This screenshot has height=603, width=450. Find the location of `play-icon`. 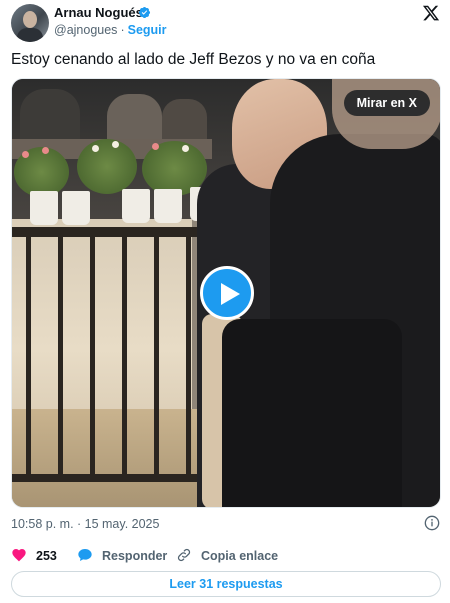

play-icon is located at coordinates (230, 294).